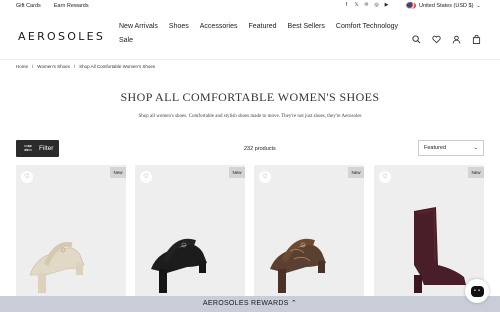  I want to click on filter-icon, so click(28, 148).